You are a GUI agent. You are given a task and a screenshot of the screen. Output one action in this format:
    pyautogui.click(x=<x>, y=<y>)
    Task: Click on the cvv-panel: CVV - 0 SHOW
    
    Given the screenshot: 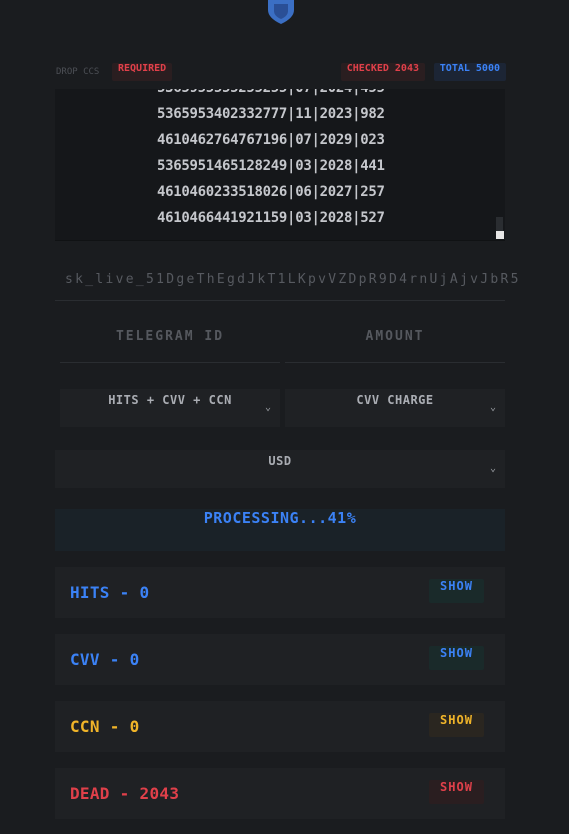 What is the action you would take?
    pyautogui.click(x=280, y=659)
    